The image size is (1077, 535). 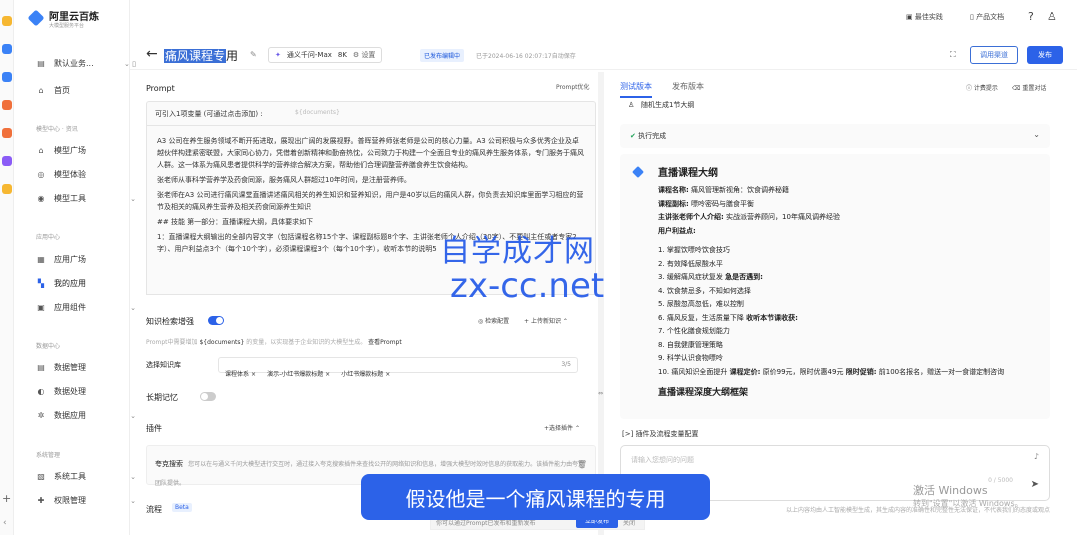 I want to click on sidebar-item-label: 首页, so click(x=62, y=90).